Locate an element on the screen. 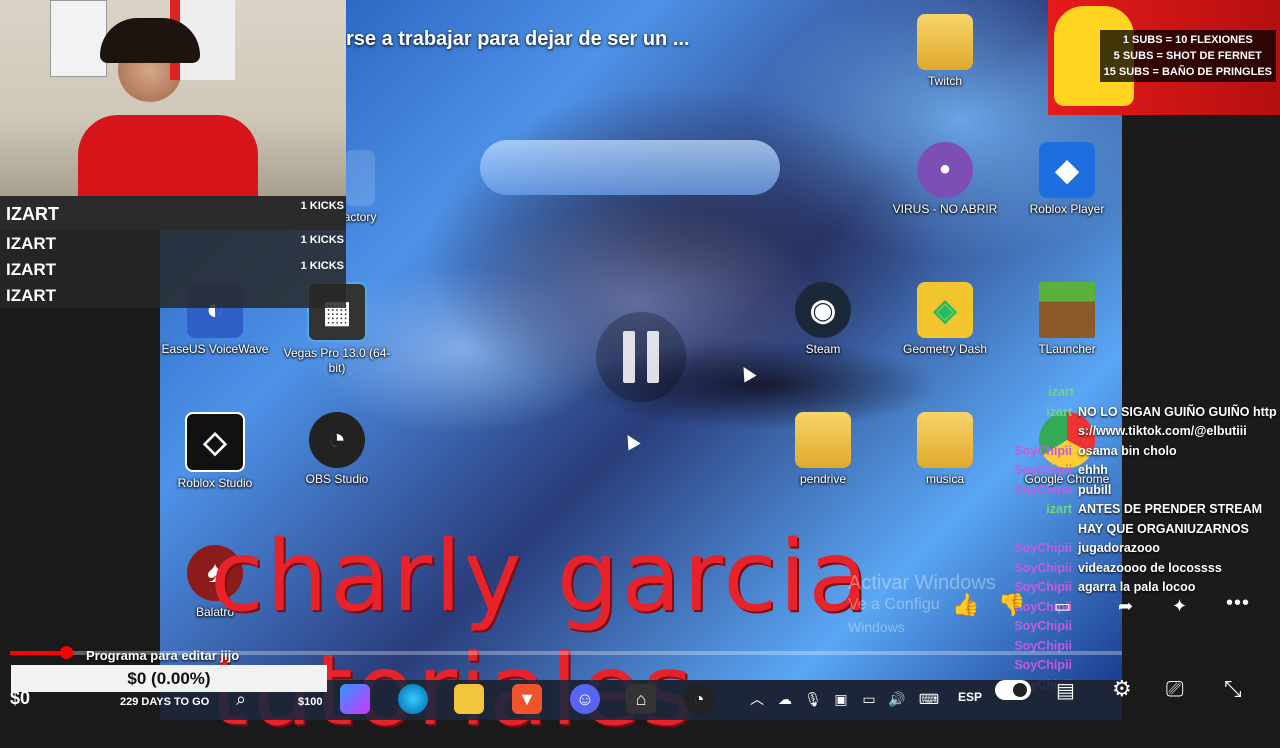 The height and width of the screenshot is (748, 1280). display-icon: ▭ is located at coordinates (869, 699).